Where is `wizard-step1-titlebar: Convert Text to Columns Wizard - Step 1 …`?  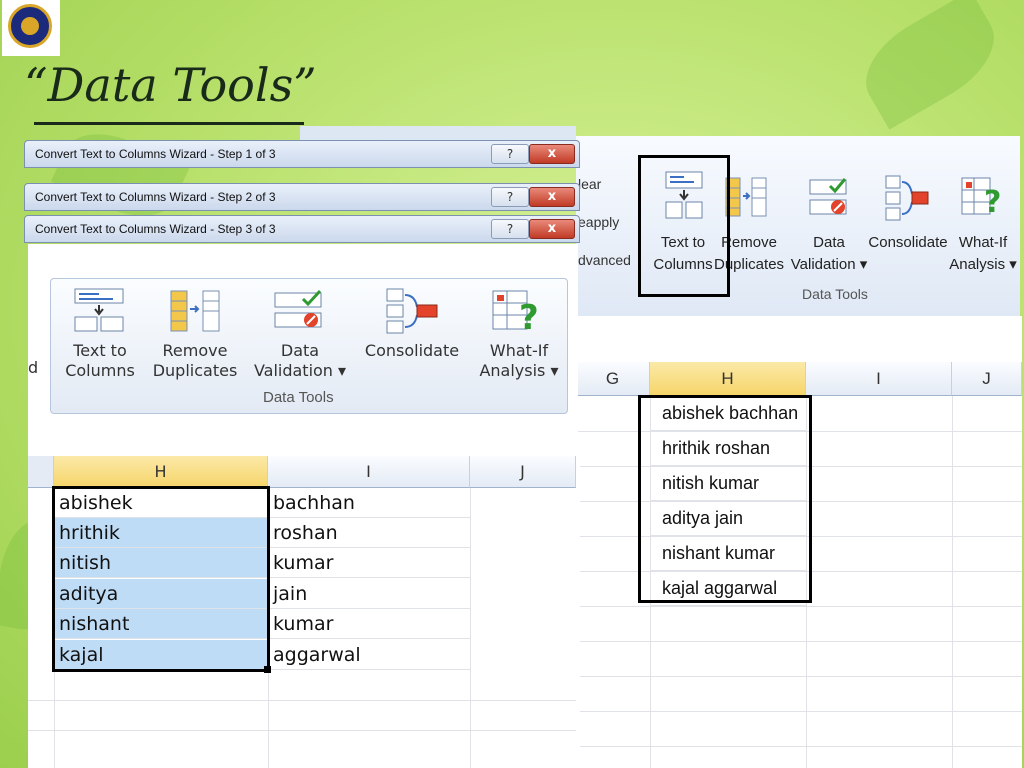
wizard-step1-titlebar: Convert Text to Columns Wizard - Step 1 … is located at coordinates (302, 154).